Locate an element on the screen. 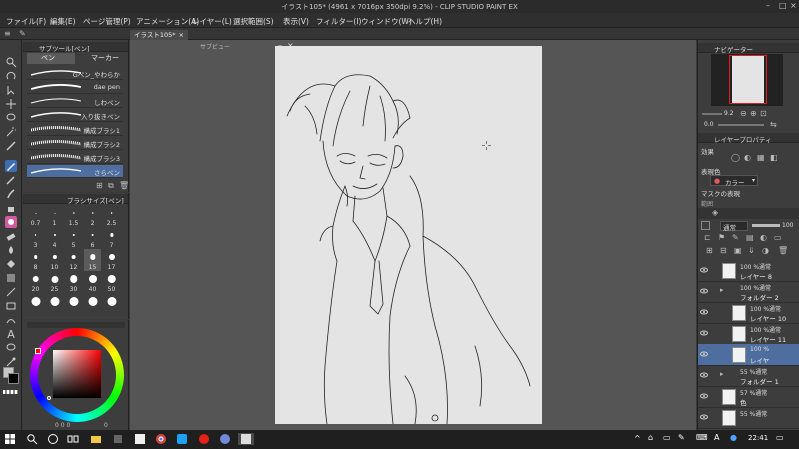 The height and width of the screenshot is (449, 799). menu-view: 表示(V) is located at coordinates (296, 21).